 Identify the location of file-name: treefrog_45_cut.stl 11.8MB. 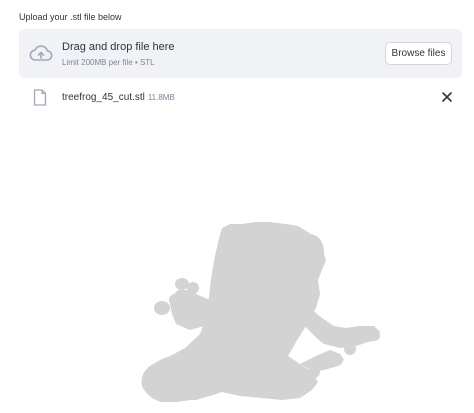
(118, 97).